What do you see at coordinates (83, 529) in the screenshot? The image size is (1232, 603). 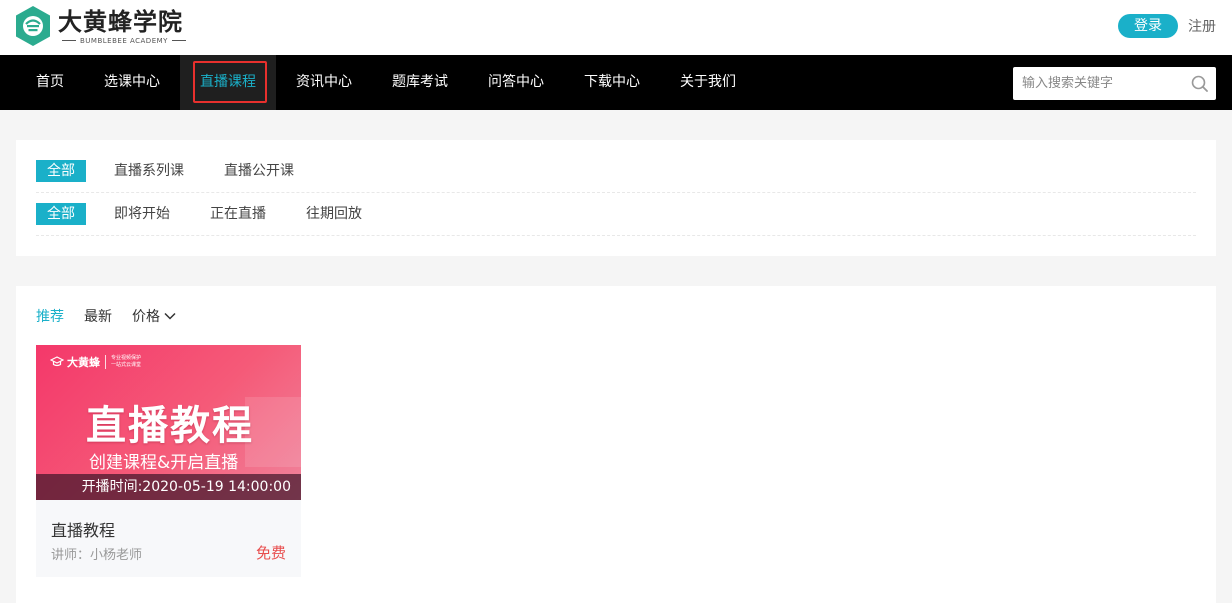 I see `course-title: 直播教程` at bounding box center [83, 529].